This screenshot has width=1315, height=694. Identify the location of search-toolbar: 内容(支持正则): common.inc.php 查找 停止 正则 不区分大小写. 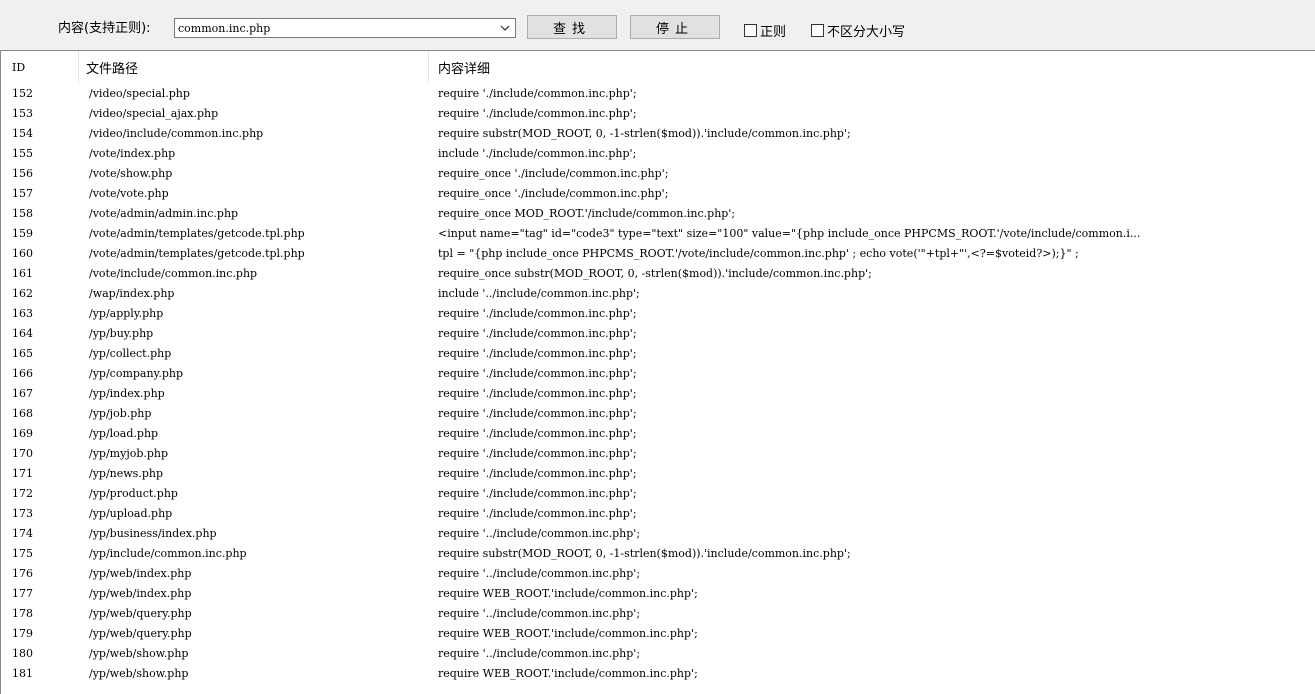
(657, 22).